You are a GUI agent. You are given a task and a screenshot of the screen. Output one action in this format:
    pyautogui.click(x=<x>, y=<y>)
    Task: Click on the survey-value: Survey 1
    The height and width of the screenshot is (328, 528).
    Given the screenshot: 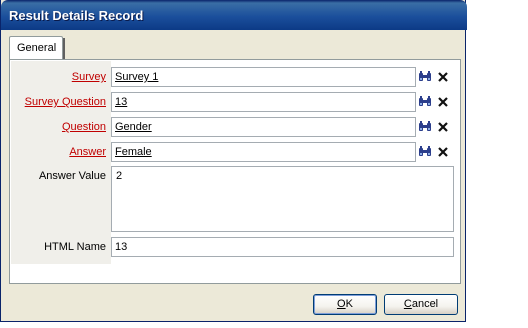 What is the action you would take?
    pyautogui.click(x=137, y=77)
    